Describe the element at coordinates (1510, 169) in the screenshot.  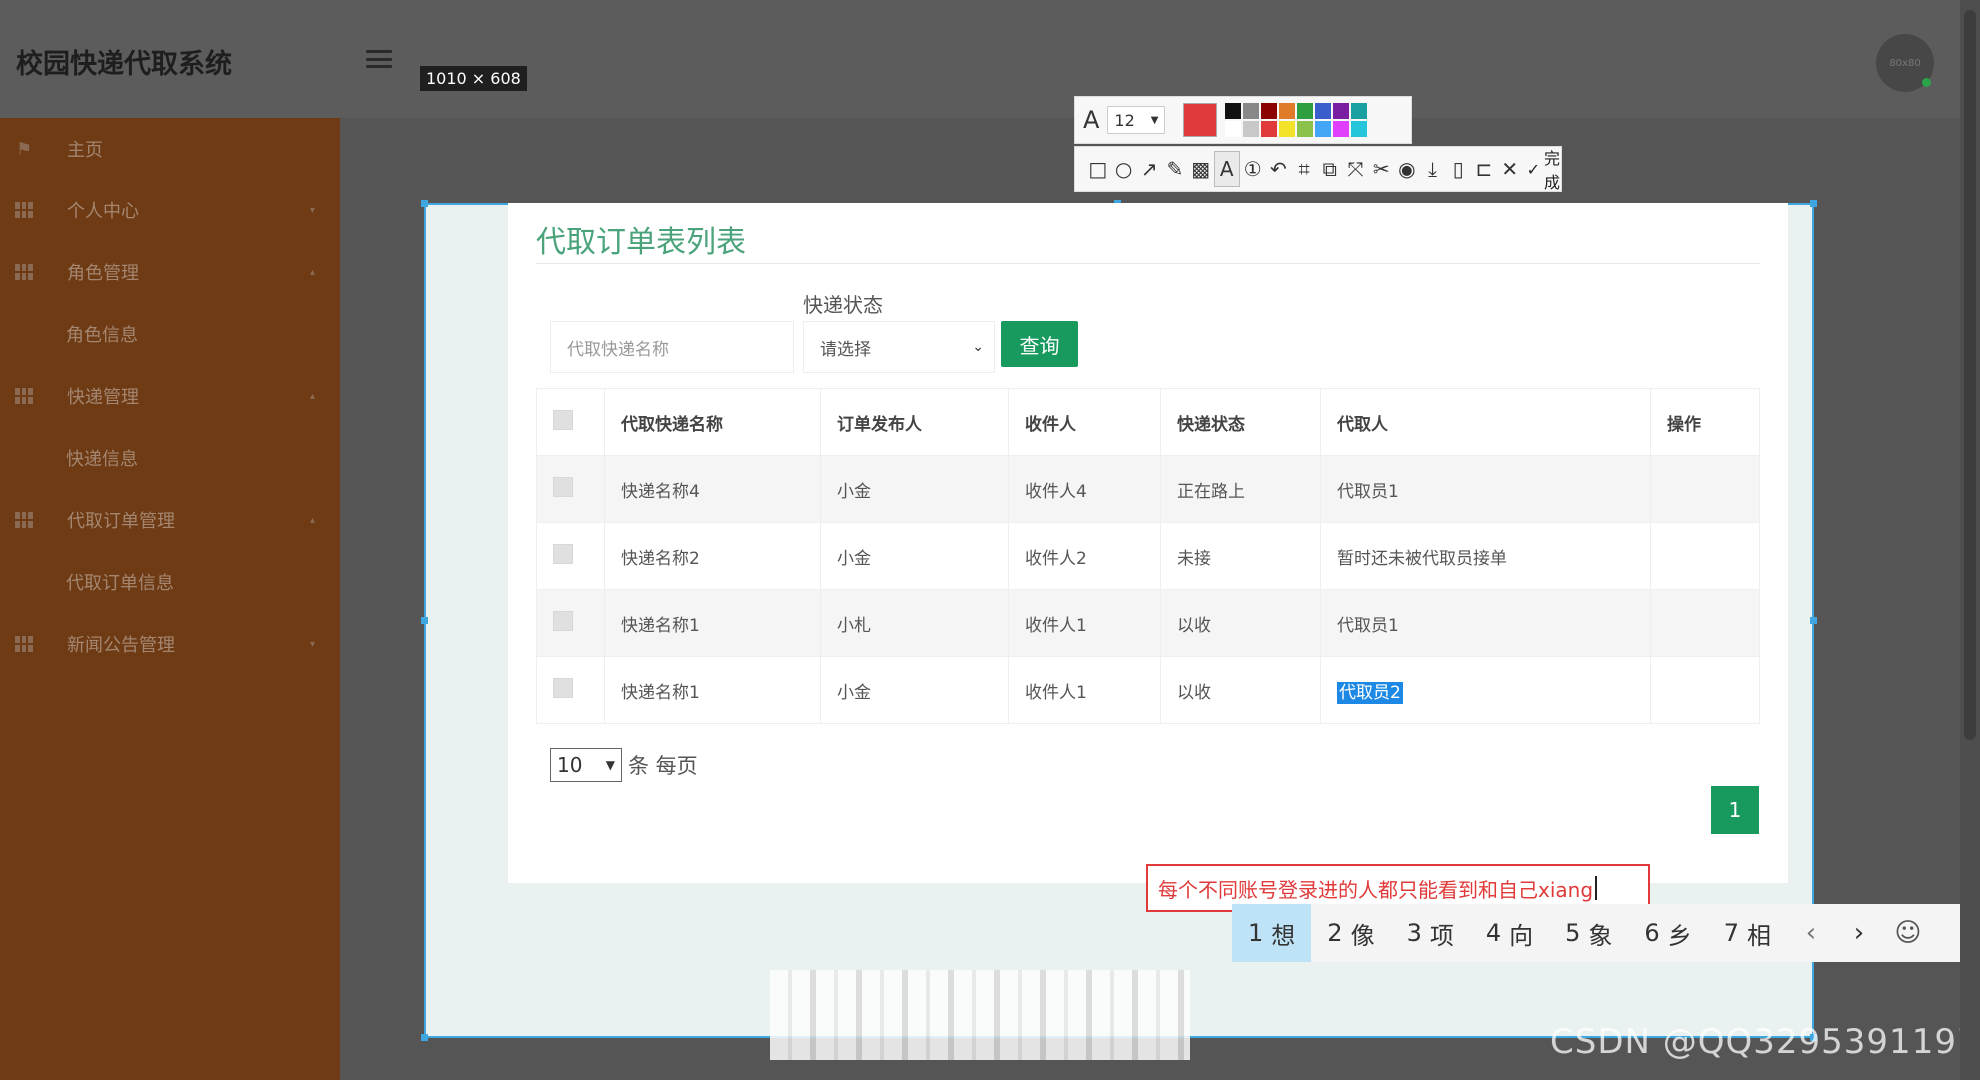
I see `close-icon: ✕` at that location.